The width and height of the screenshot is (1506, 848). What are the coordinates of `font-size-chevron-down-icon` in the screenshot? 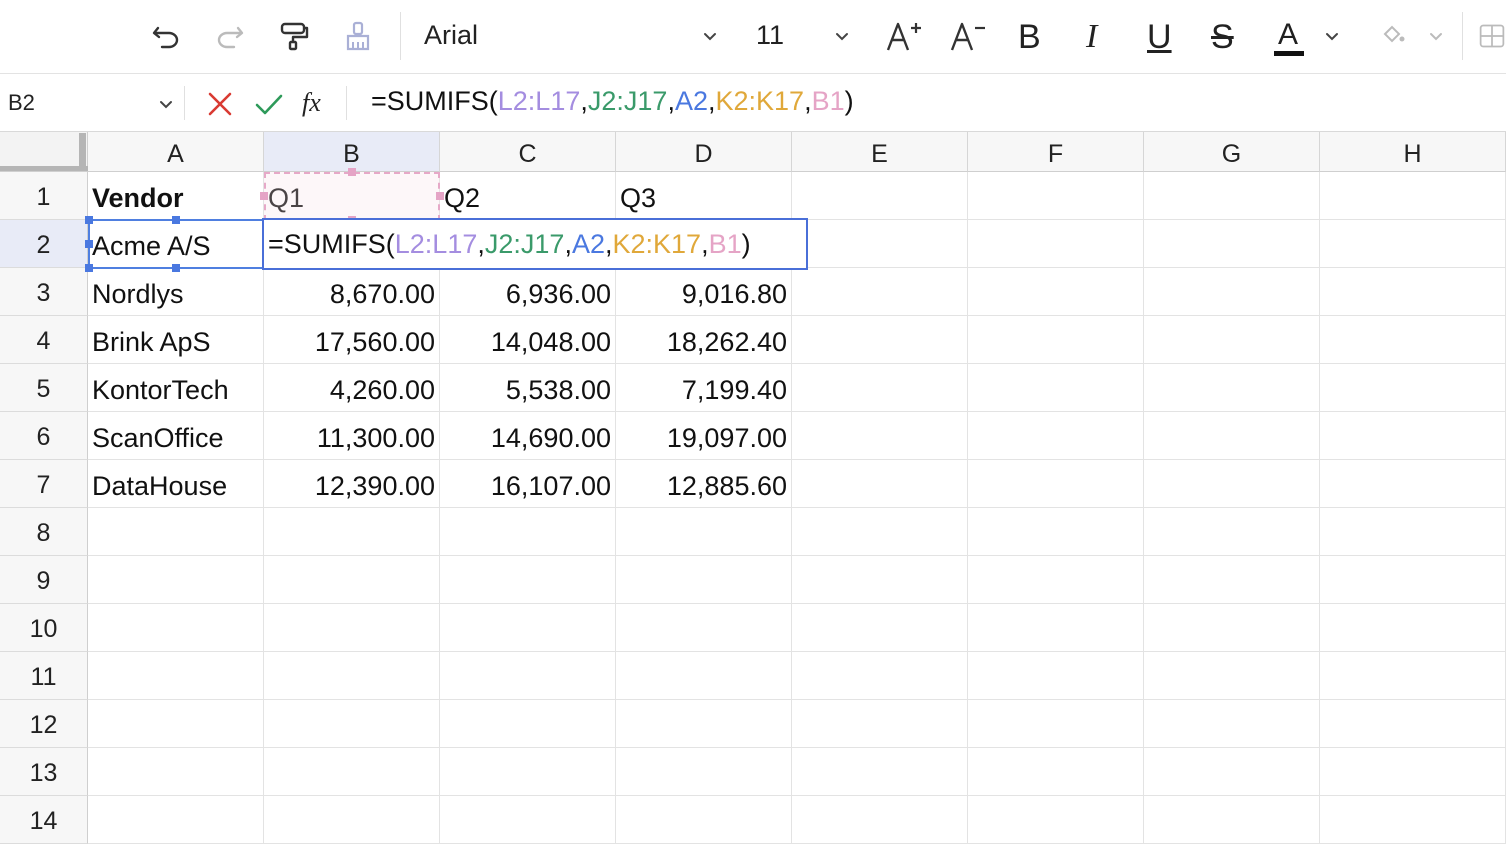 It's located at (842, 36).